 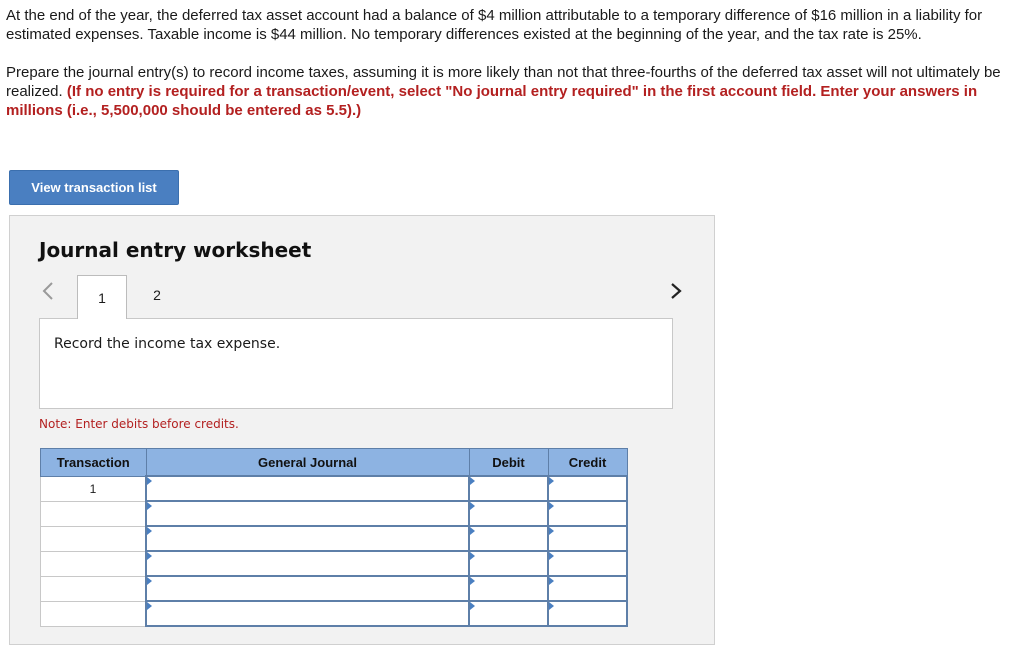 I want to click on column-header-debit: Debit, so click(x=508, y=462).